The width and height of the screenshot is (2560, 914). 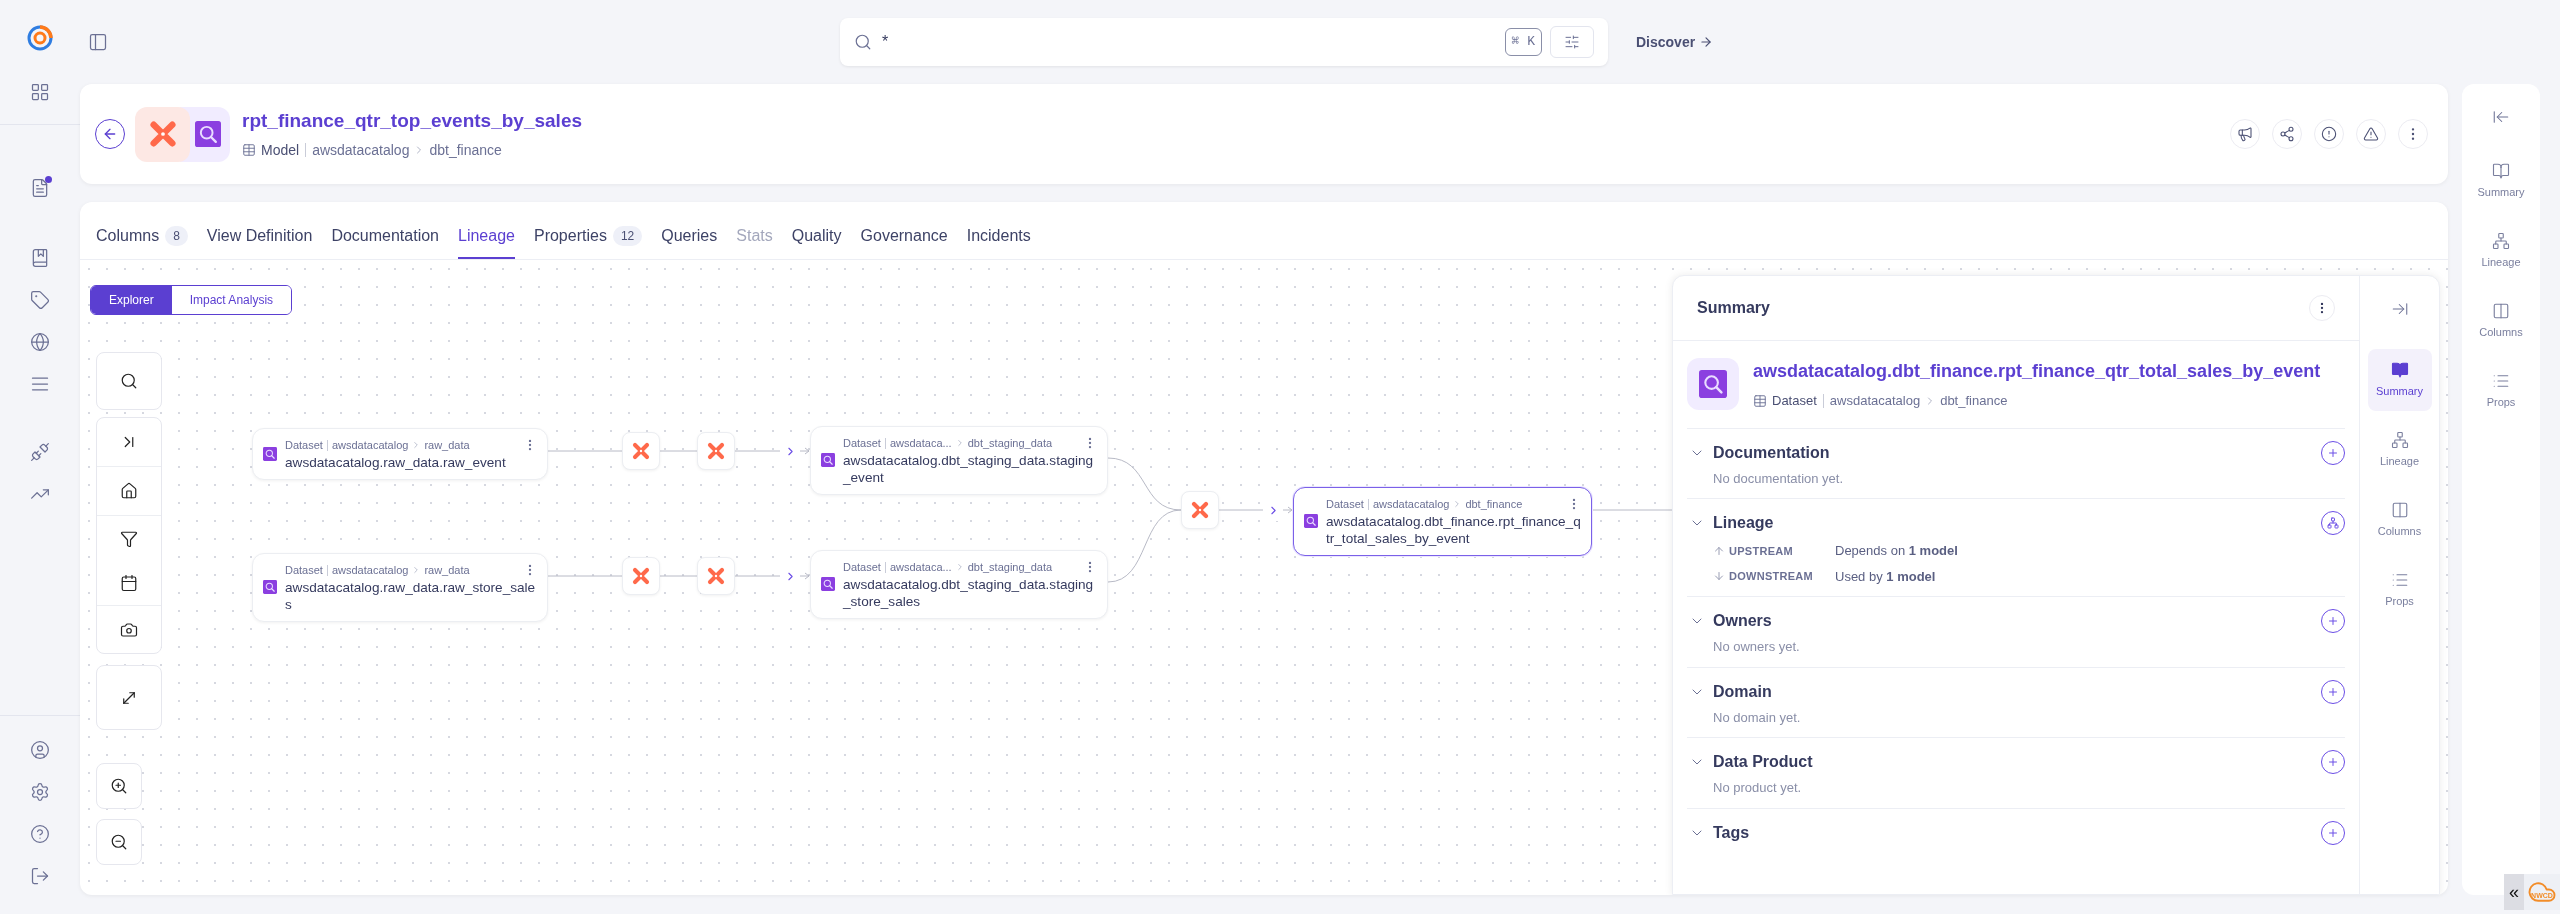 What do you see at coordinates (1453, 529) in the screenshot?
I see `node-name: awsdatacatalog.dbt_finance.rpt_finance_qtr_total_sales_by_event` at bounding box center [1453, 529].